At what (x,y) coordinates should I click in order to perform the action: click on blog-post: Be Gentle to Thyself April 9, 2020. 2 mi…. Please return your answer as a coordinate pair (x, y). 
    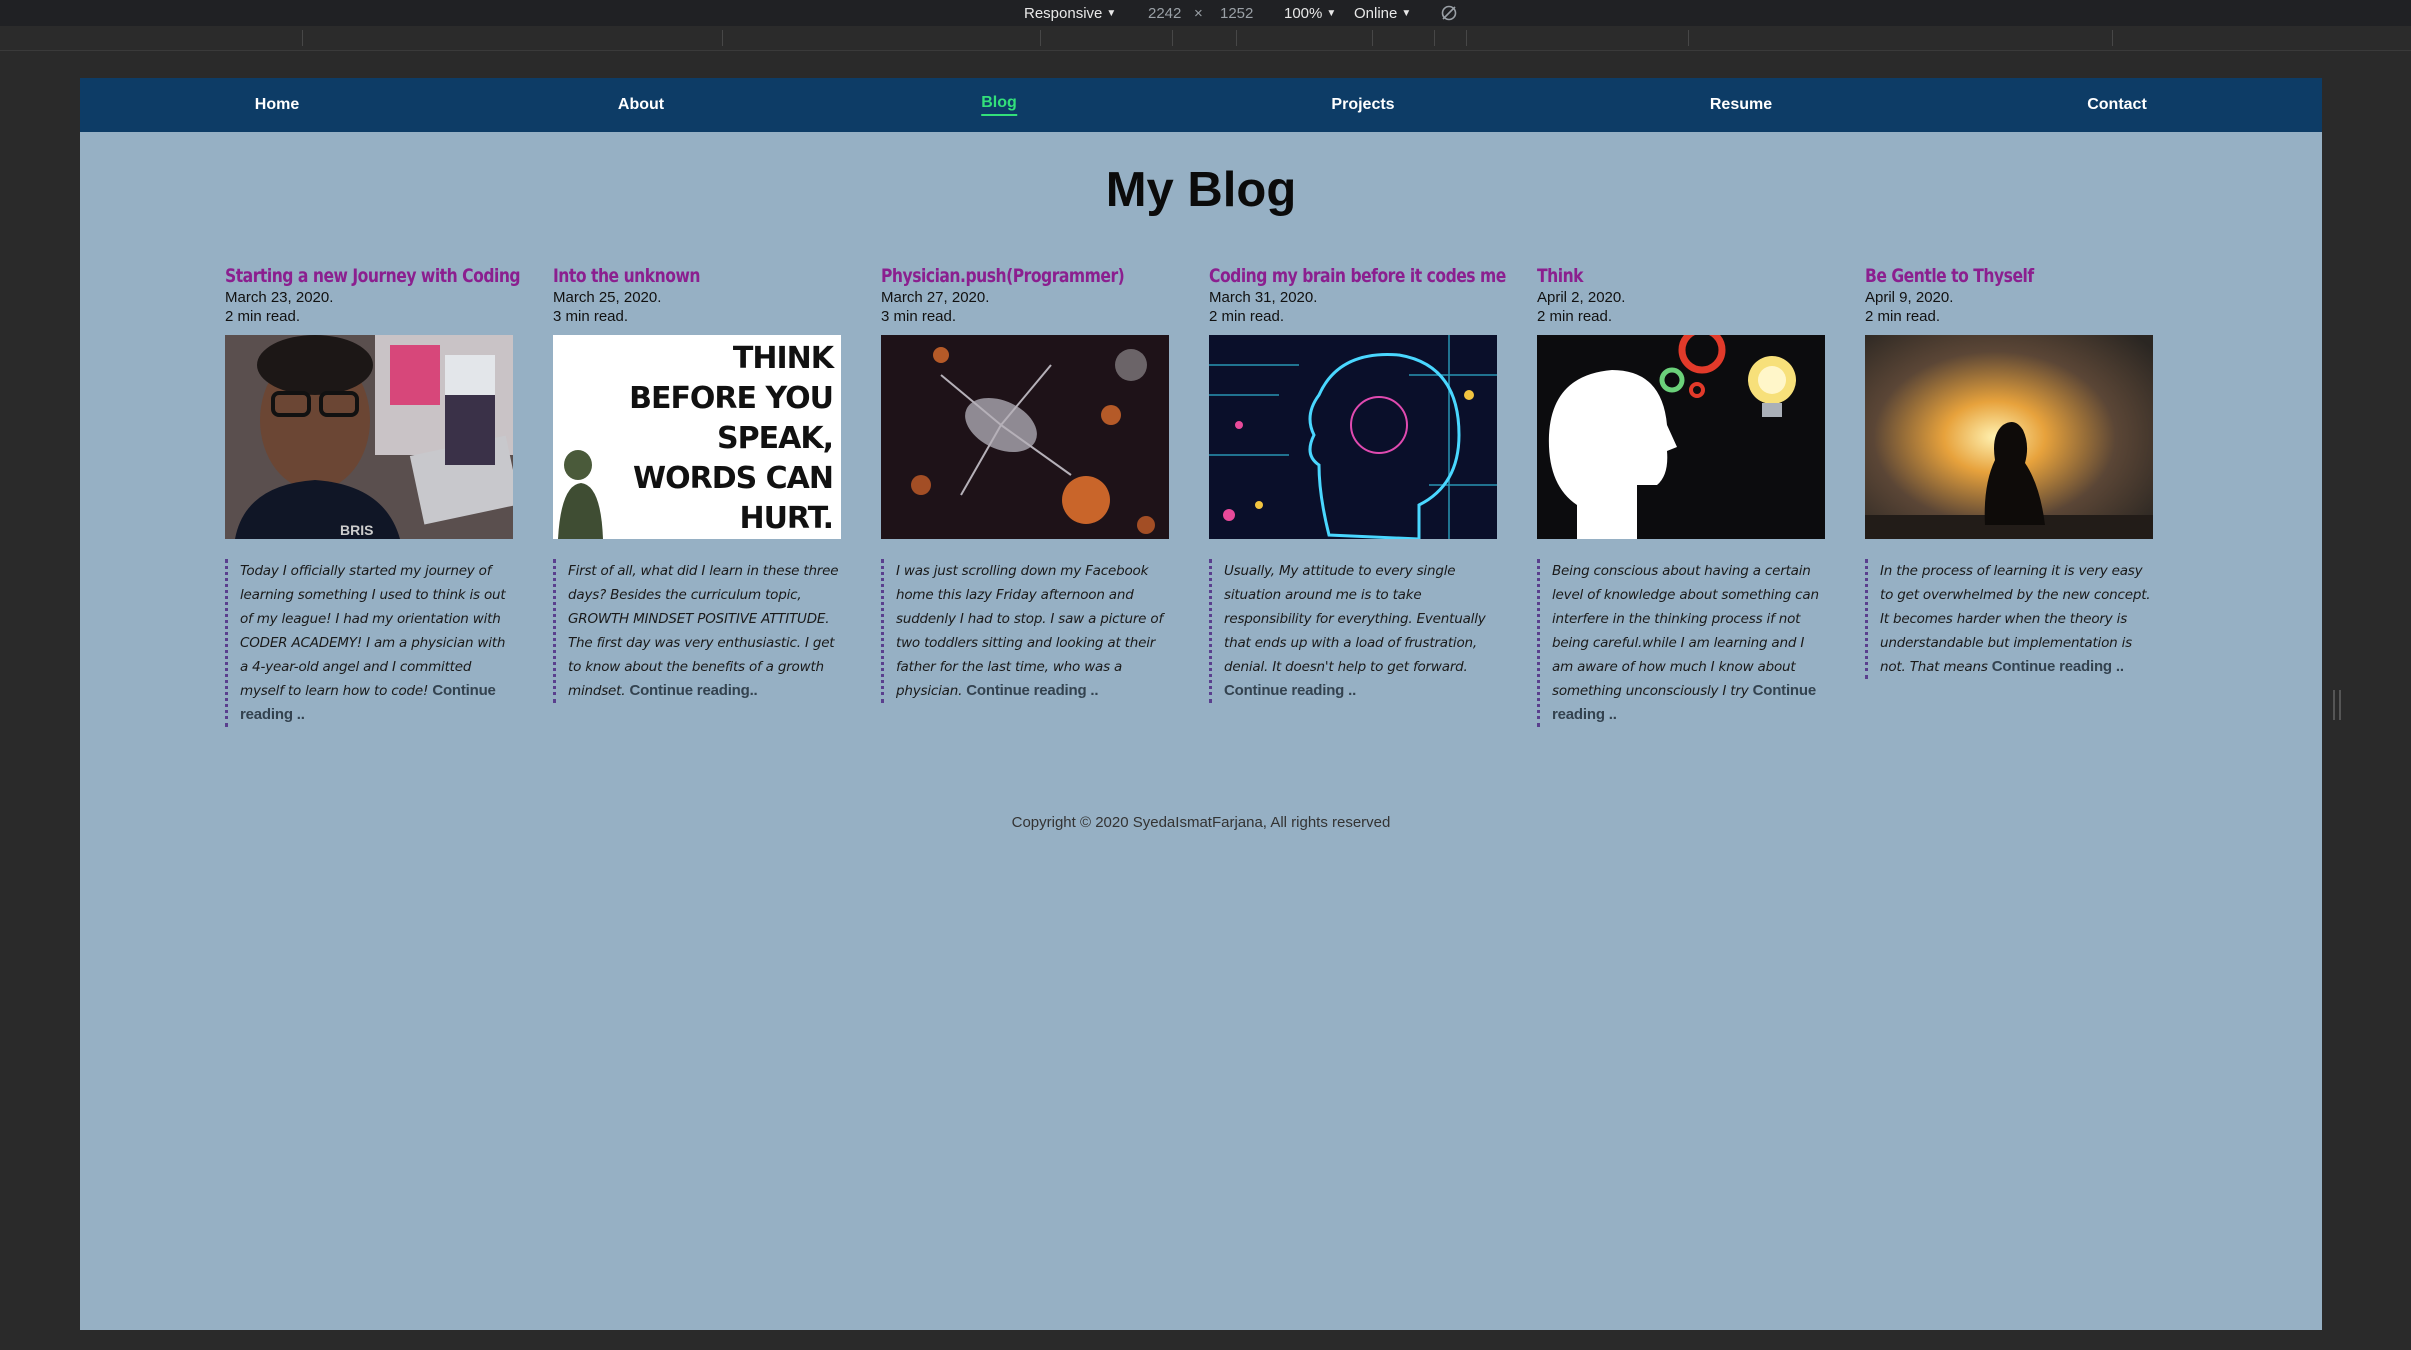
    Looking at the image, I should click on (2010, 471).